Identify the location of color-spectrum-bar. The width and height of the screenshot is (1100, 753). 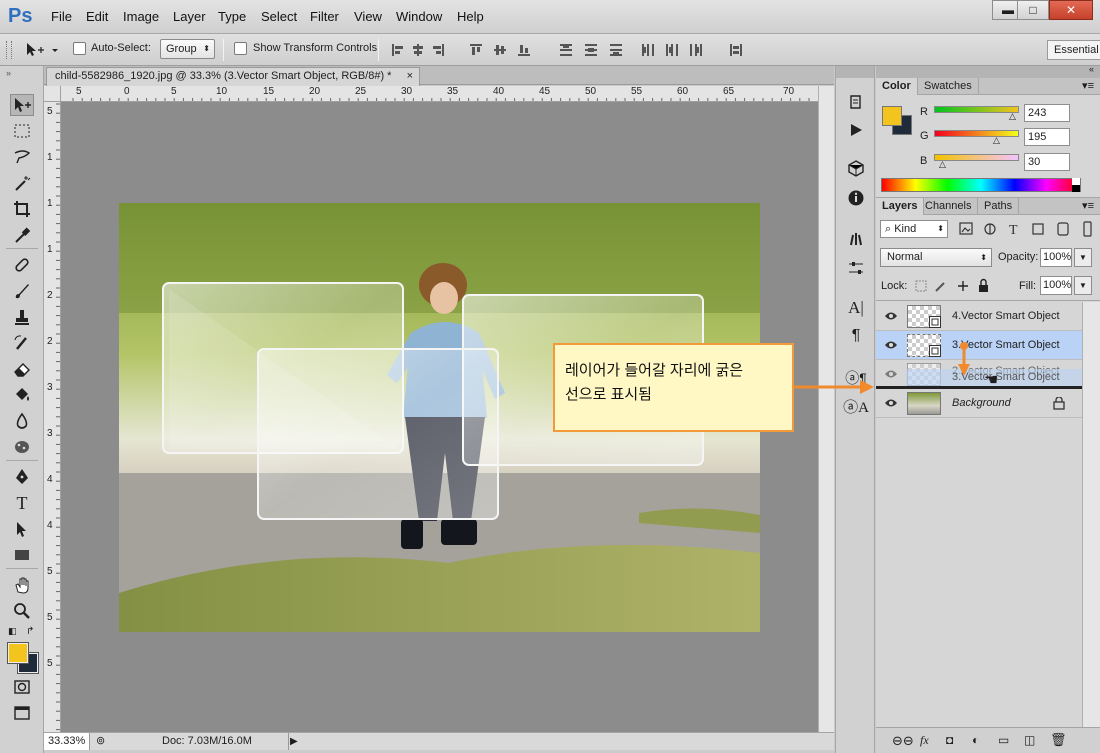
(981, 185).